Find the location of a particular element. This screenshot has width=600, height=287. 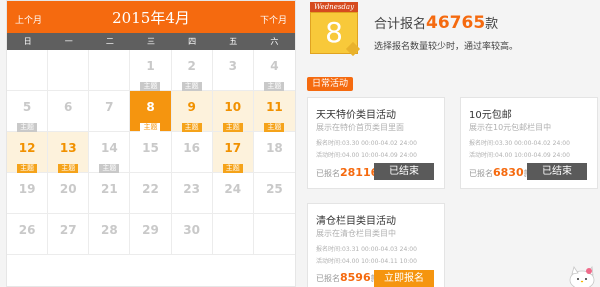

day-number: 24 is located at coordinates (233, 189).